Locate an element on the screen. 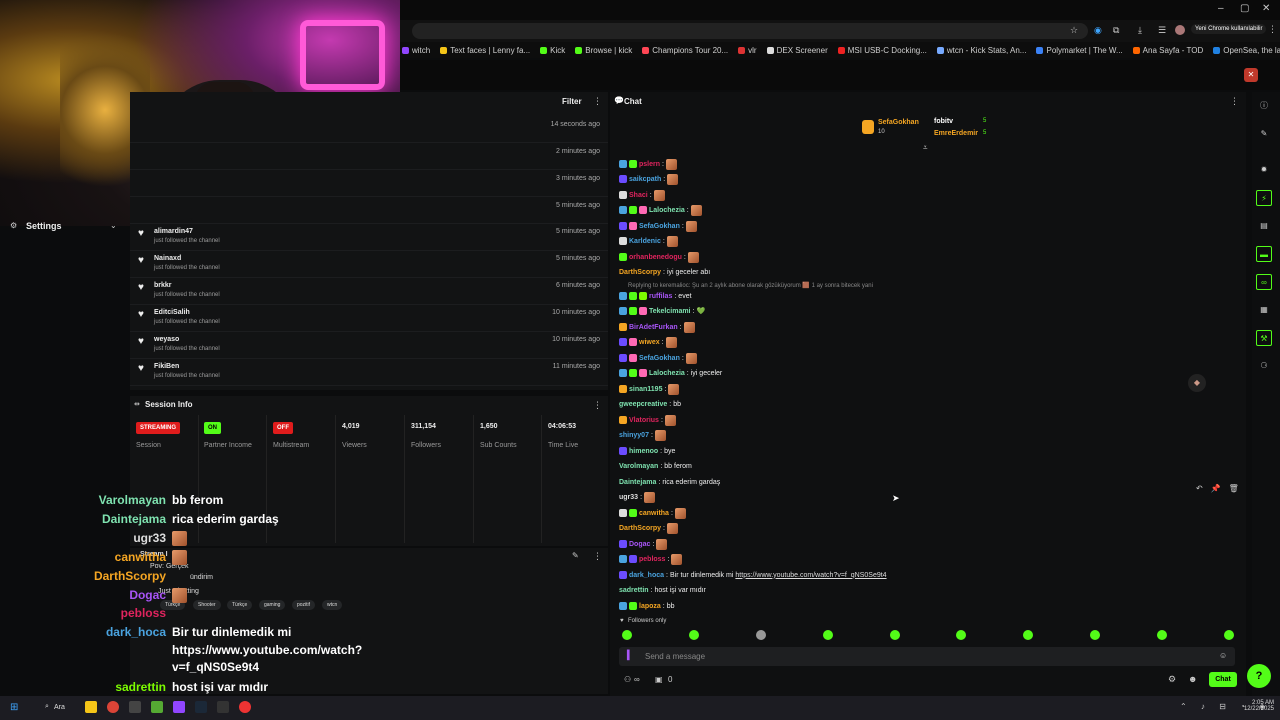 The image size is (1280, 720). chat-username: sadrettin is located at coordinates (634, 590).